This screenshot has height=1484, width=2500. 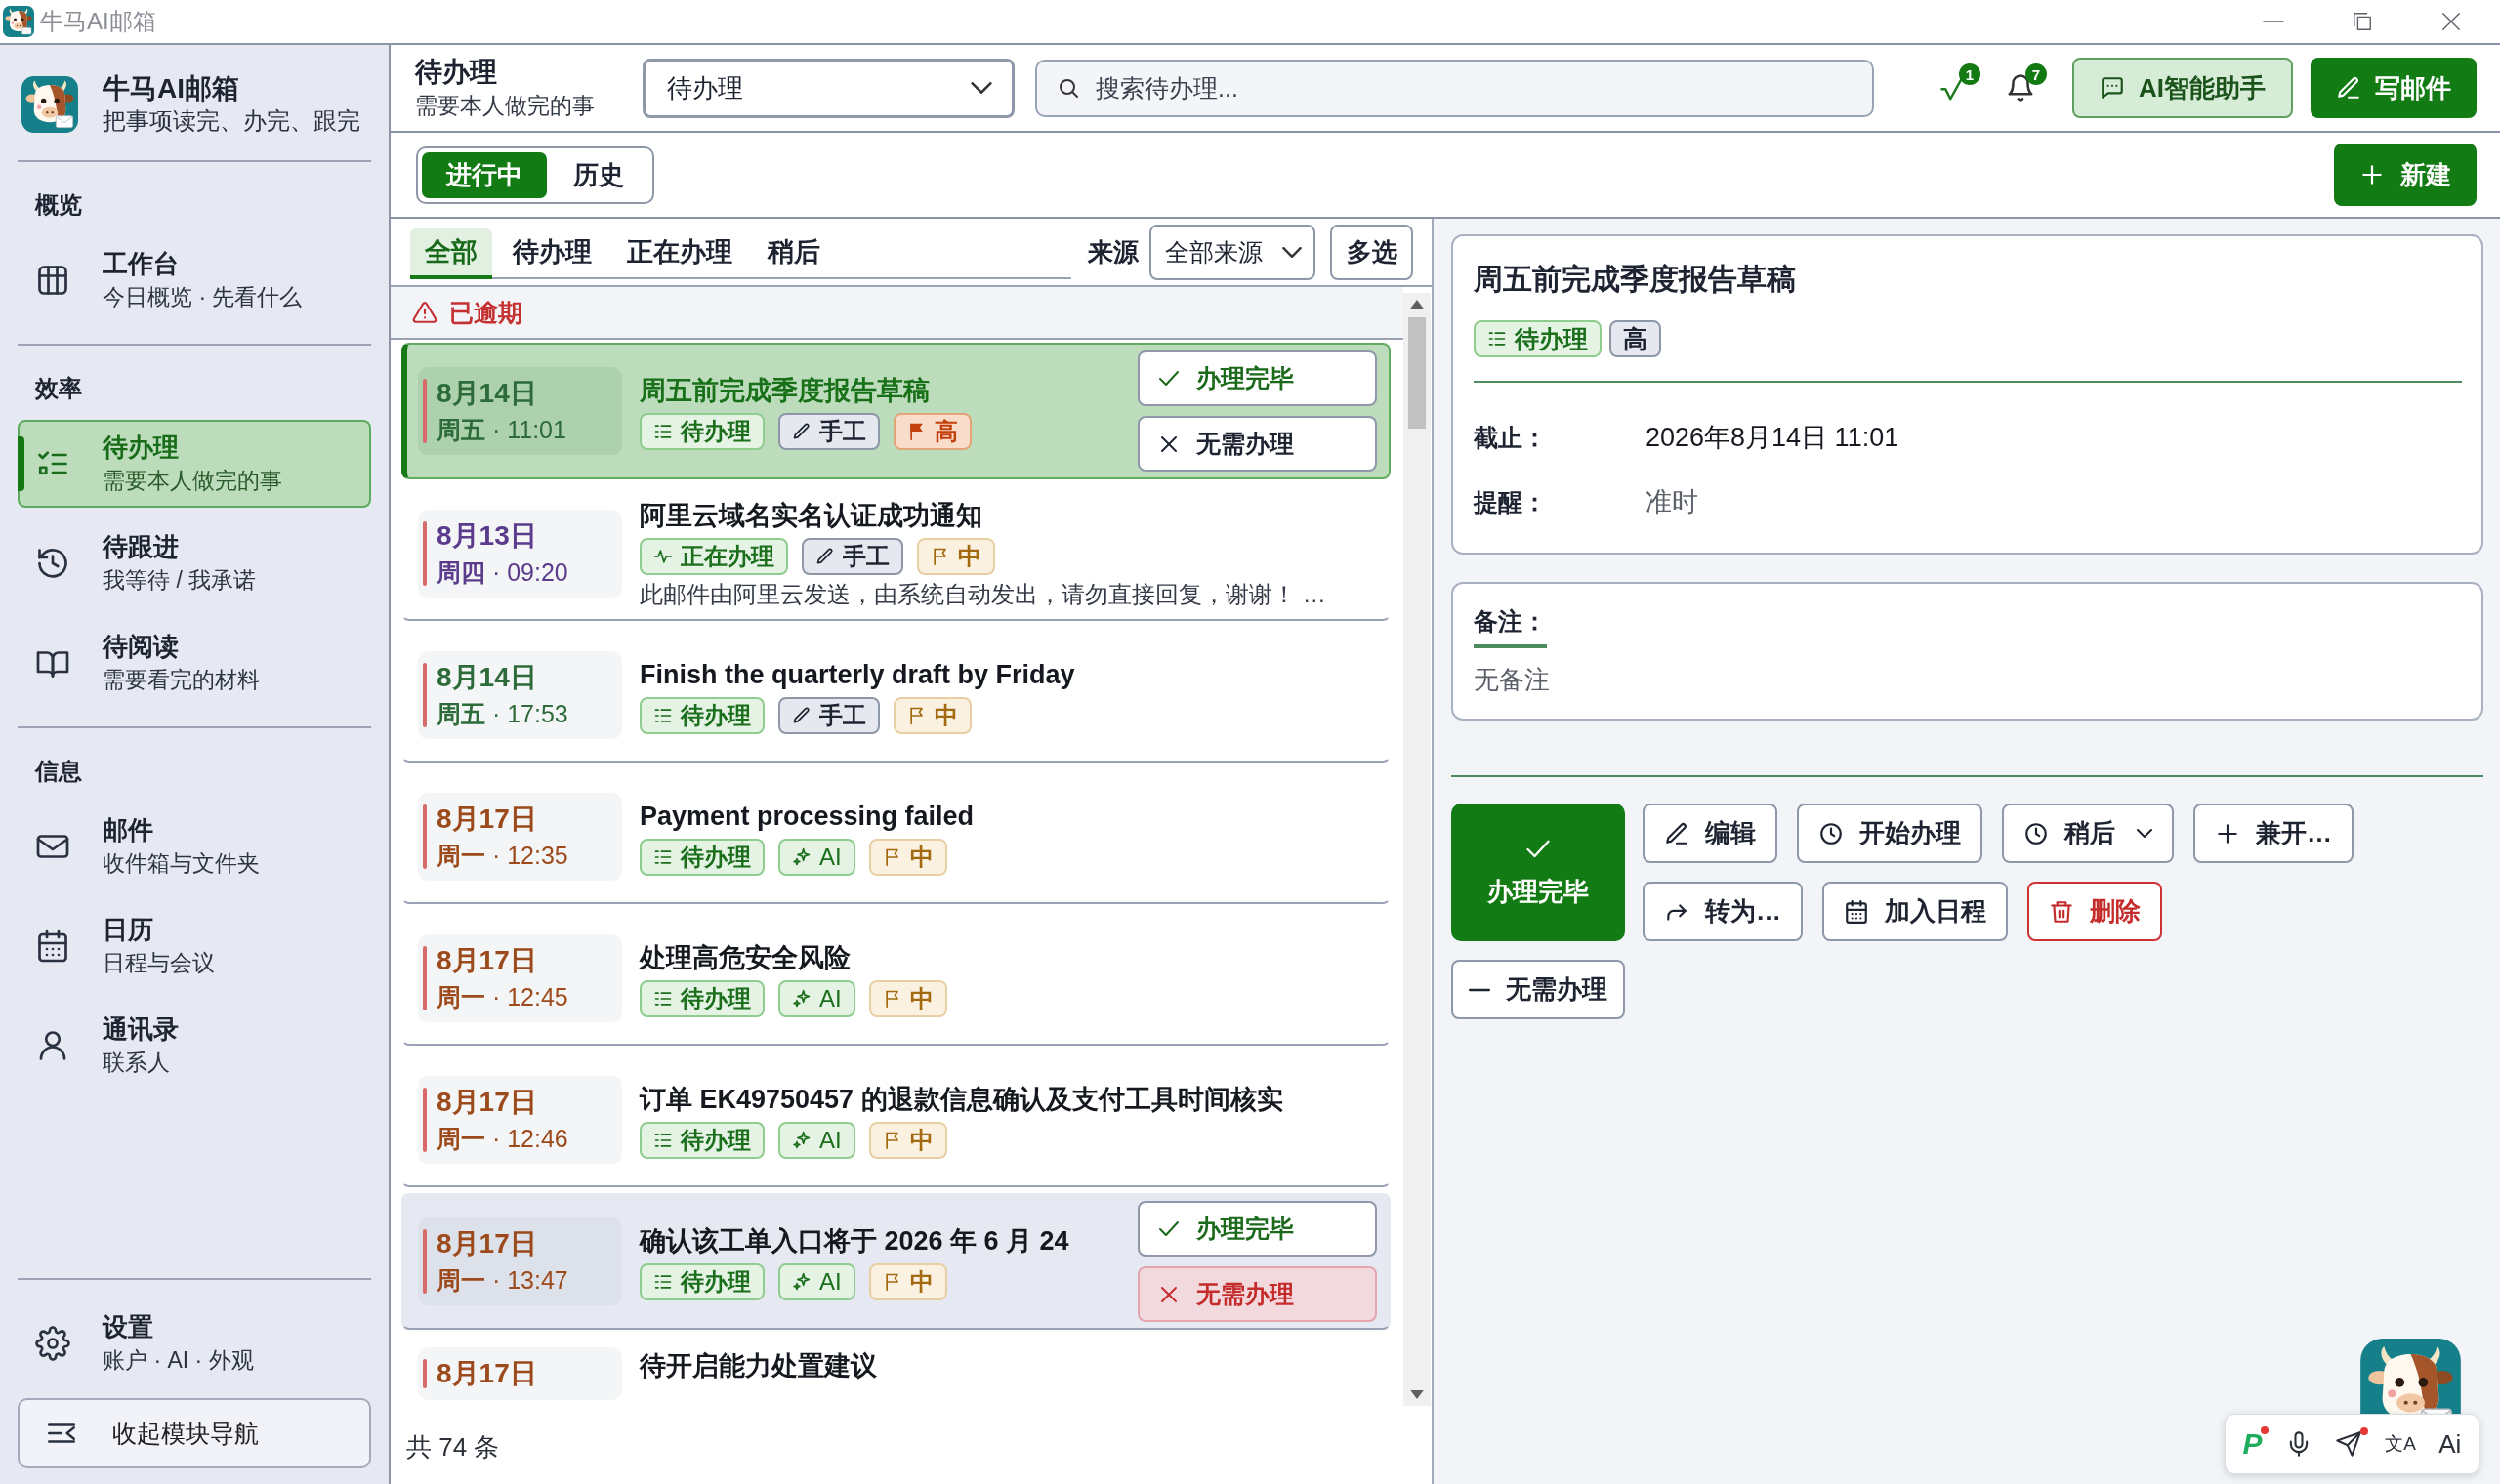 What do you see at coordinates (1113, 252) in the screenshot?
I see `source-label: 来源` at bounding box center [1113, 252].